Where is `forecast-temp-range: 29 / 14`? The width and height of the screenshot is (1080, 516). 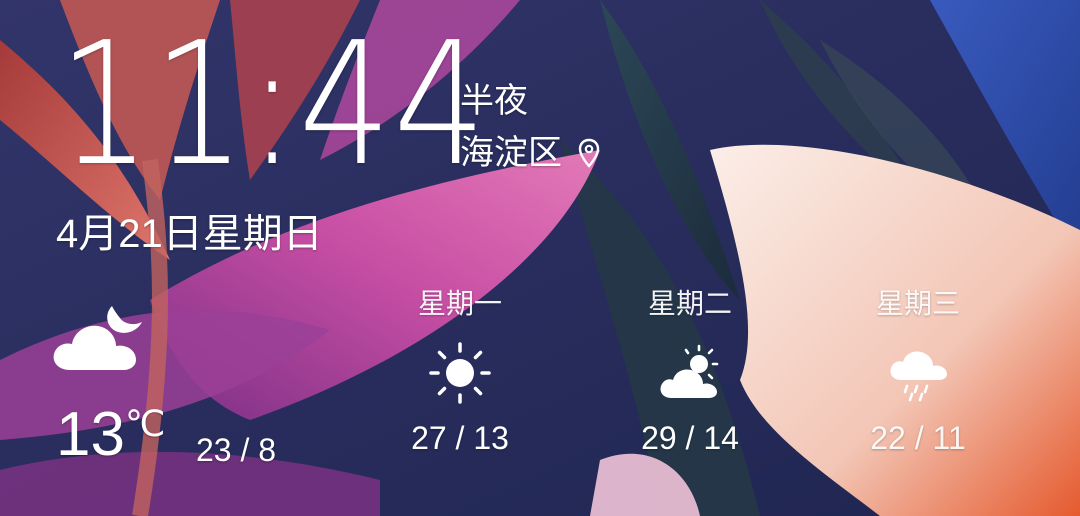
forecast-temp-range: 29 / 14 is located at coordinates (690, 438).